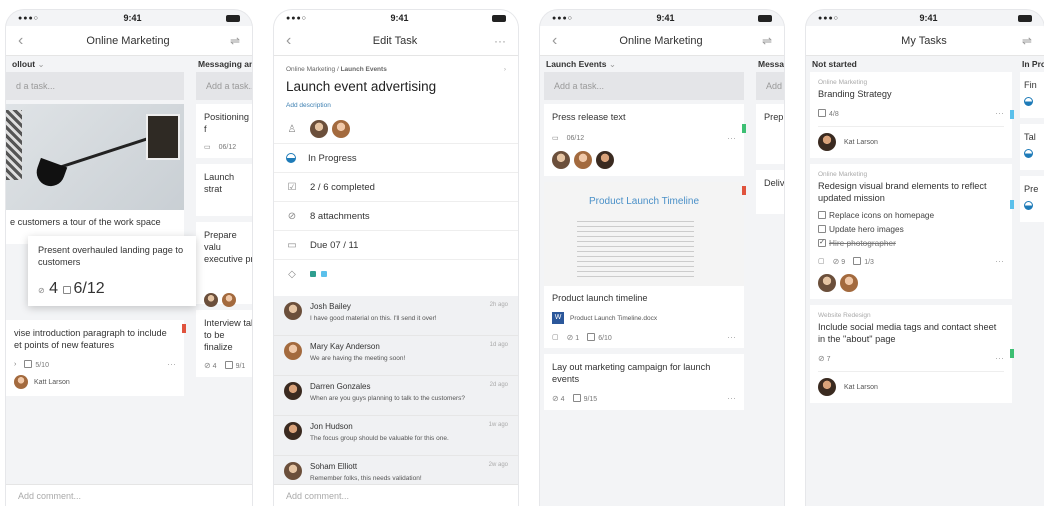  Describe the element at coordinates (95, 382) in the screenshot. I see `assignee-row: Katt Larson` at that location.